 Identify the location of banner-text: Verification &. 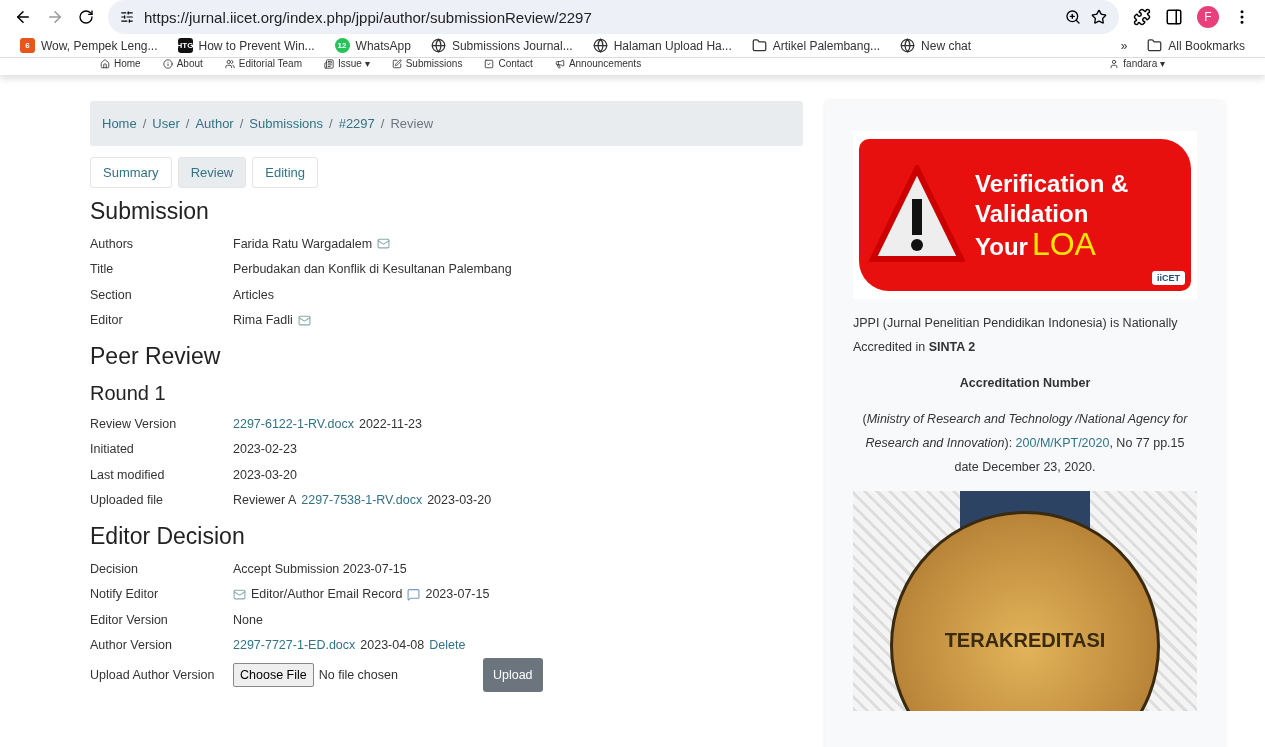
(1052, 183).